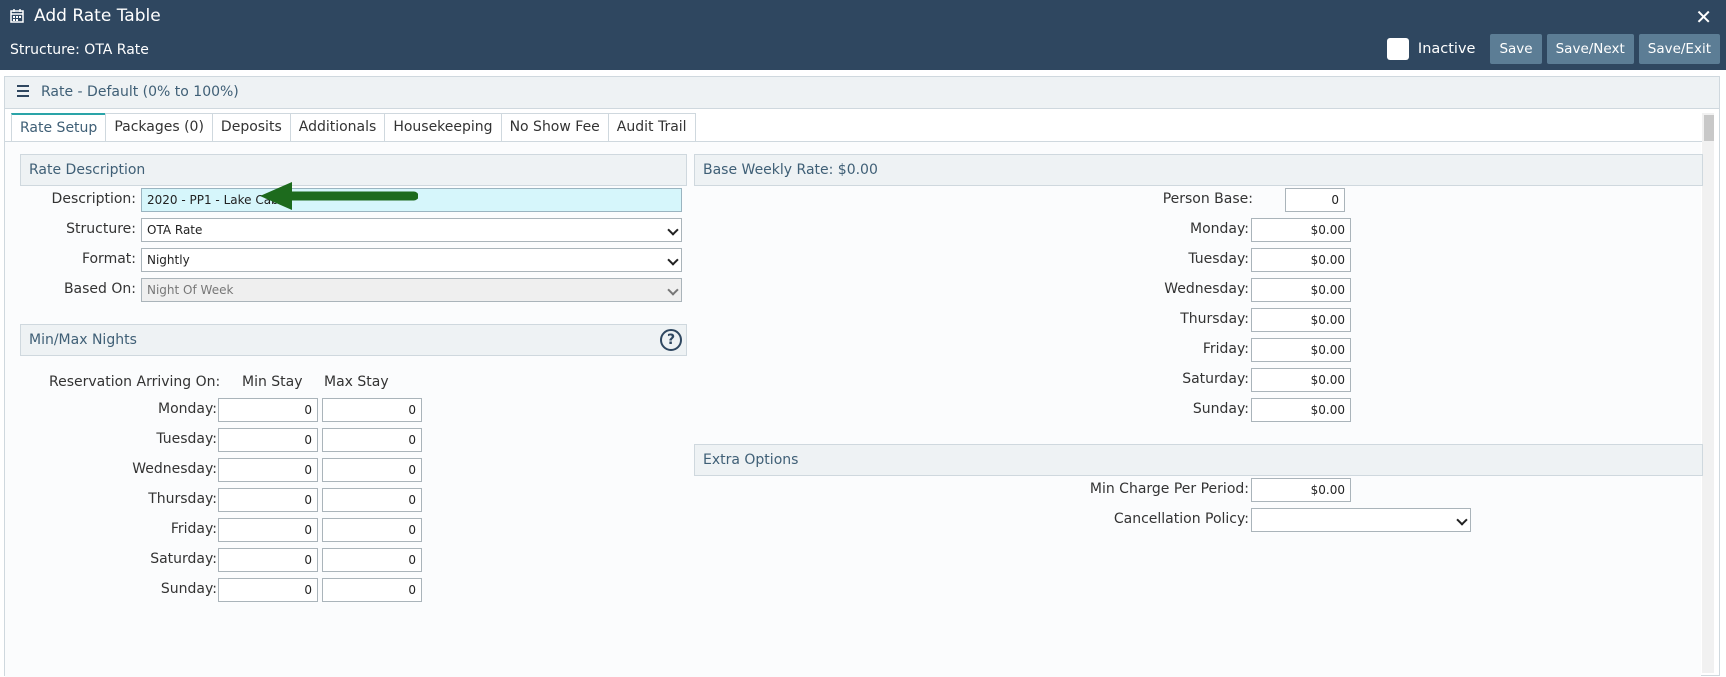 The height and width of the screenshot is (677, 1726). What do you see at coordinates (337, 127) in the screenshot?
I see `tab-additionals: Additionals` at bounding box center [337, 127].